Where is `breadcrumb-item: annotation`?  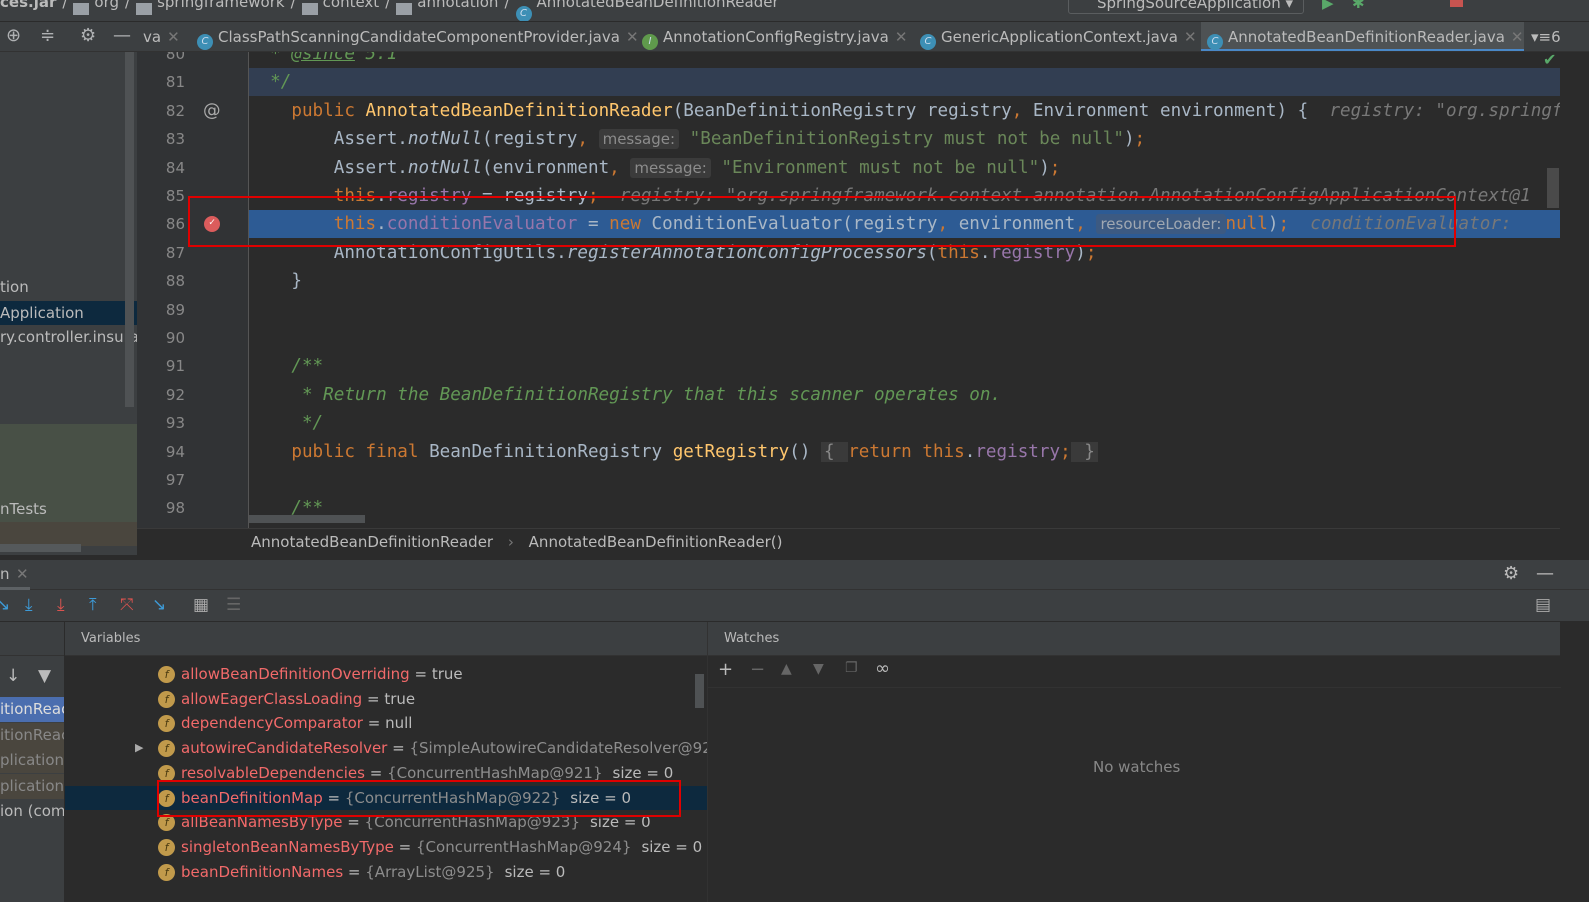 breadcrumb-item: annotation is located at coordinates (457, 5).